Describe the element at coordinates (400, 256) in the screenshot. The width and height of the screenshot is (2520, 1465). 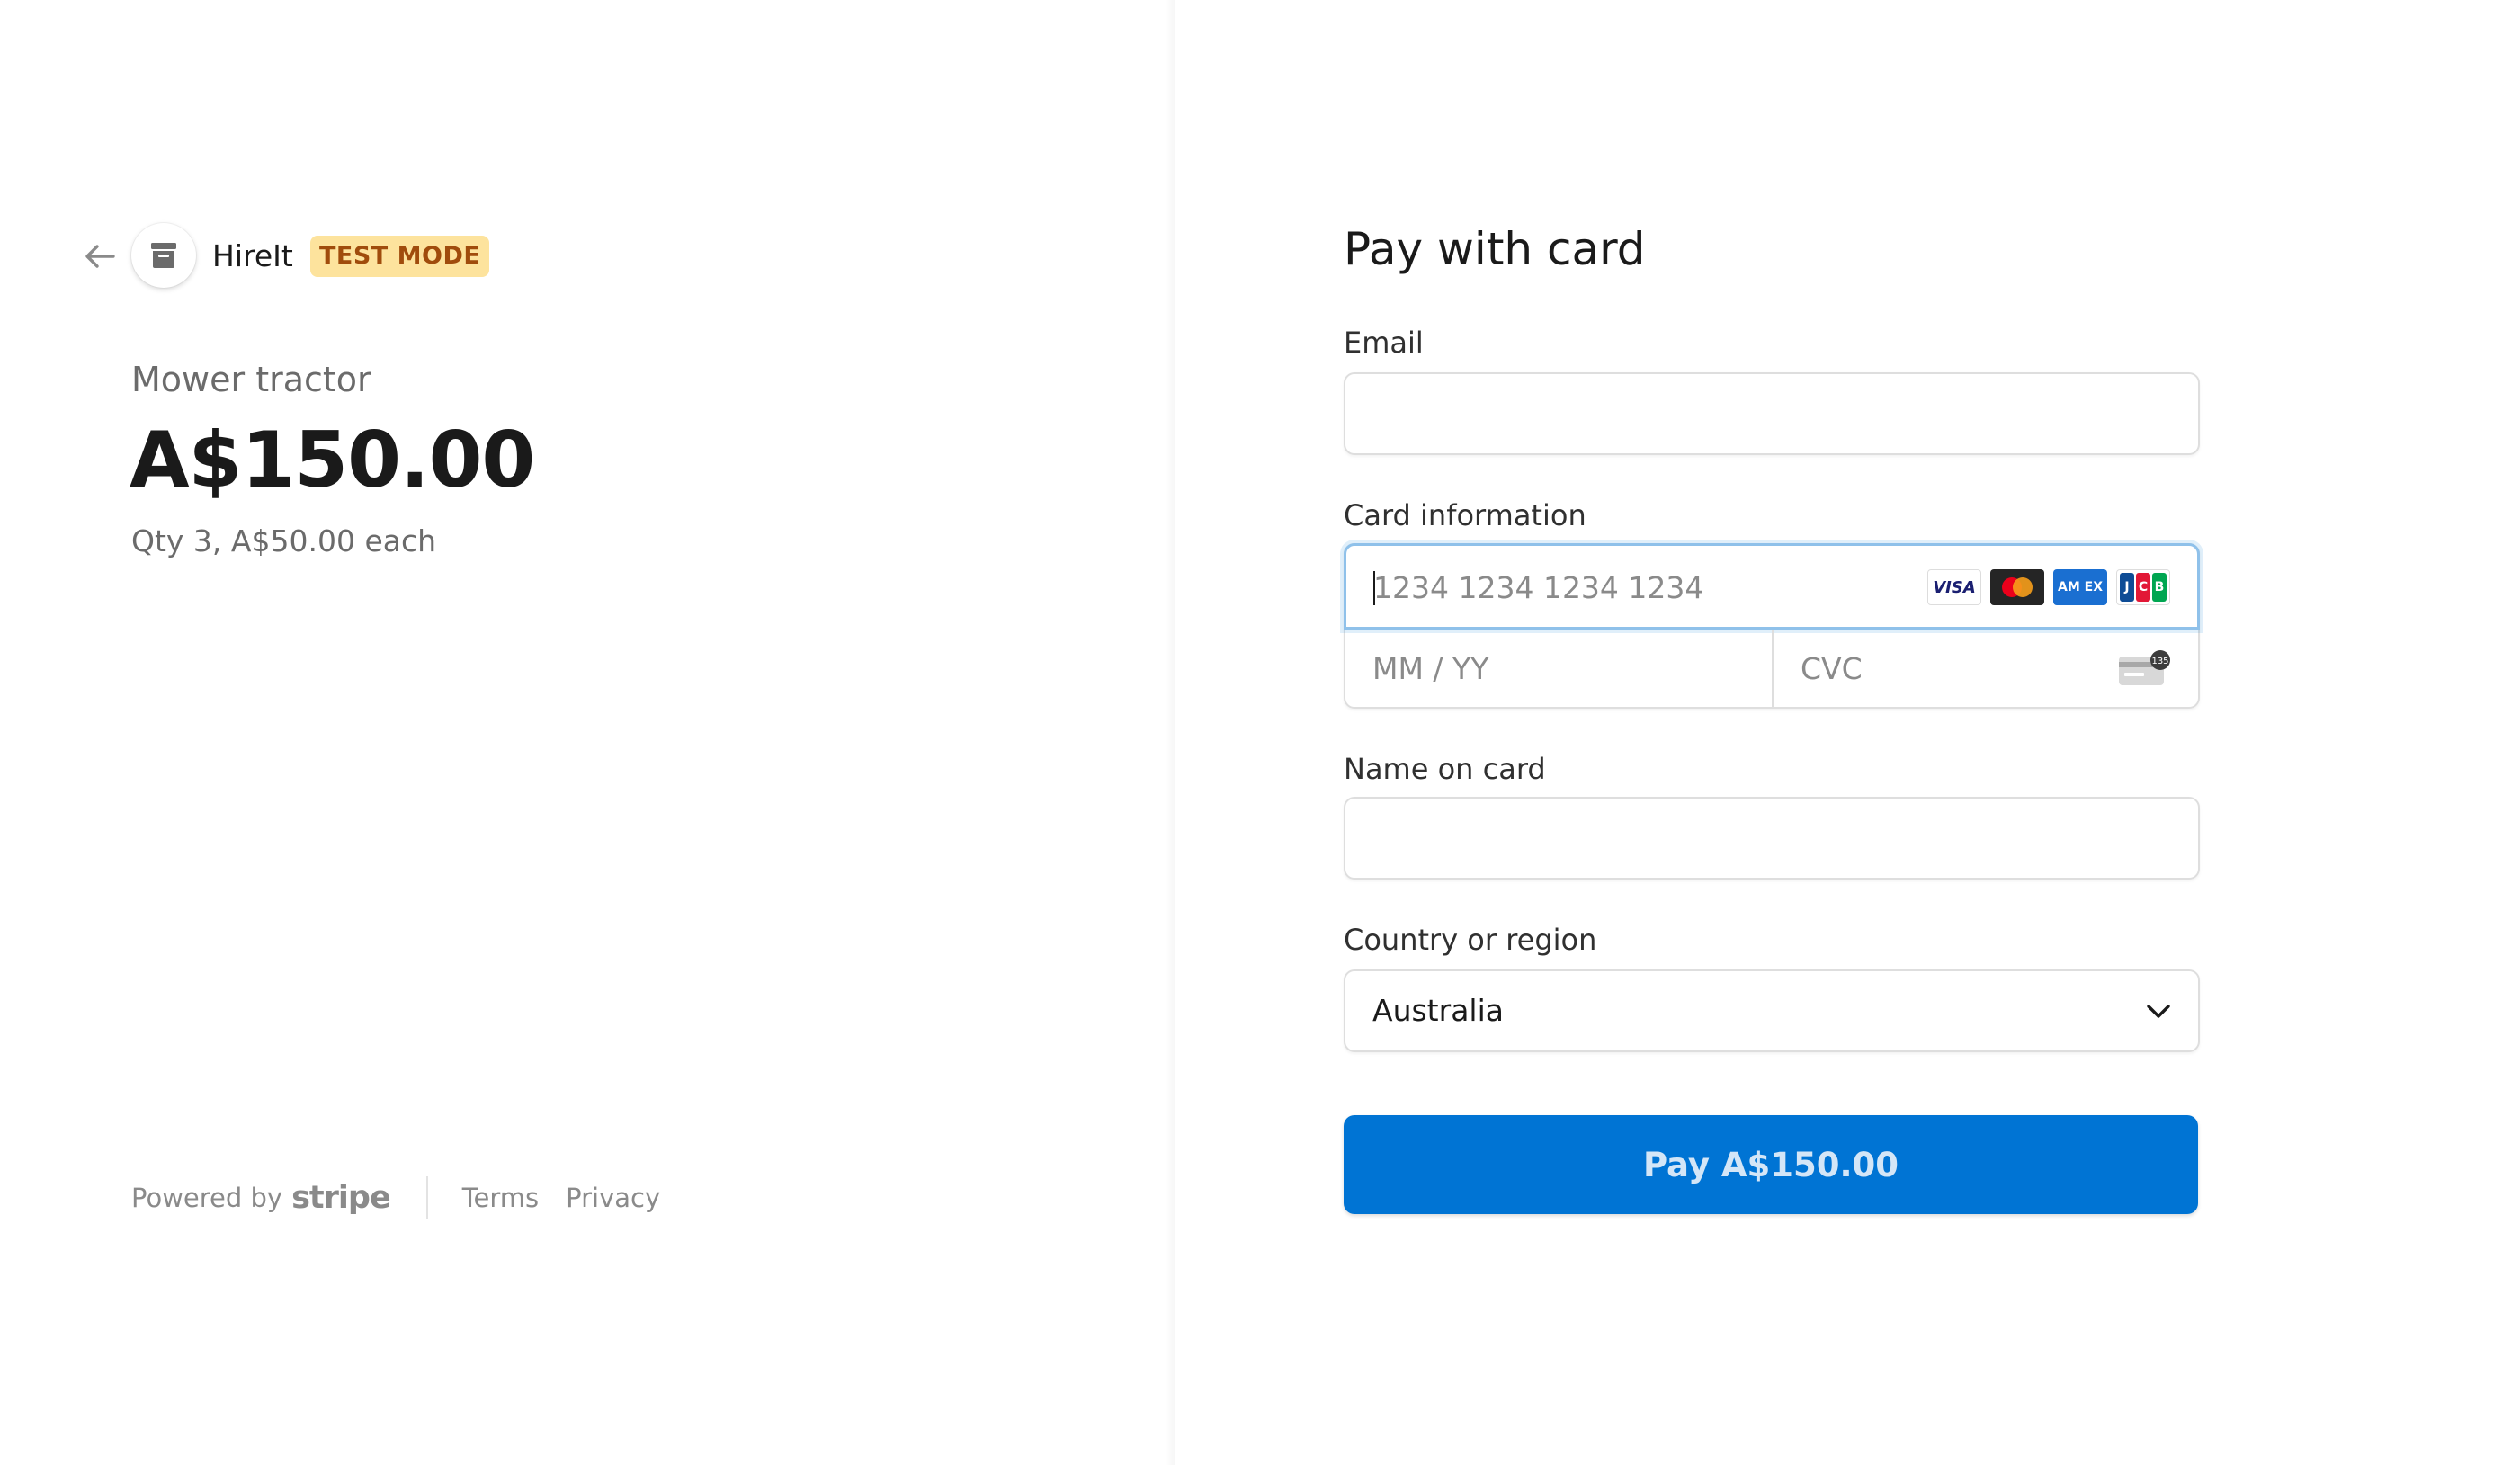
I see `test-mode-badge: TEST MODE` at that location.